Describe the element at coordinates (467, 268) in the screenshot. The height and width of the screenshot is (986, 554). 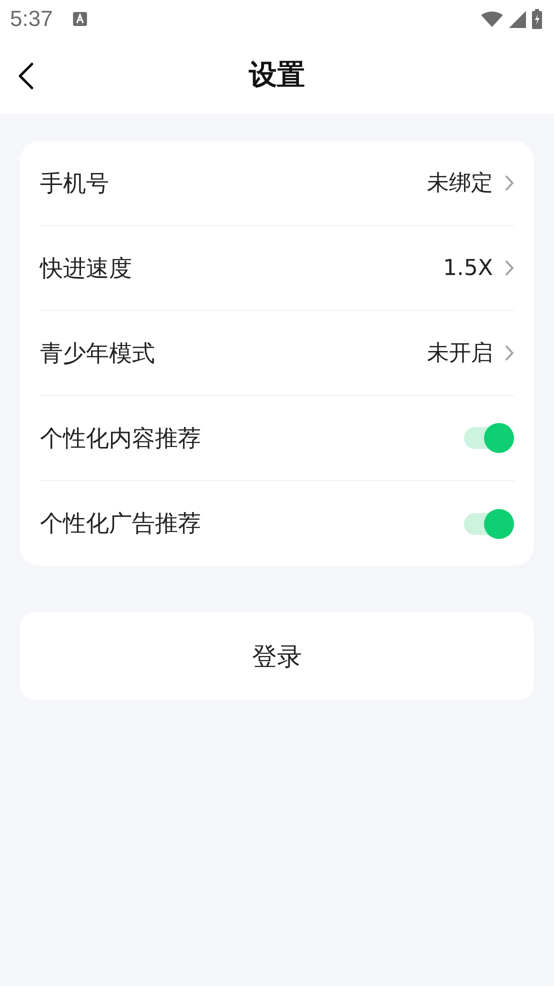
I see `setting-value: 1.5X` at that location.